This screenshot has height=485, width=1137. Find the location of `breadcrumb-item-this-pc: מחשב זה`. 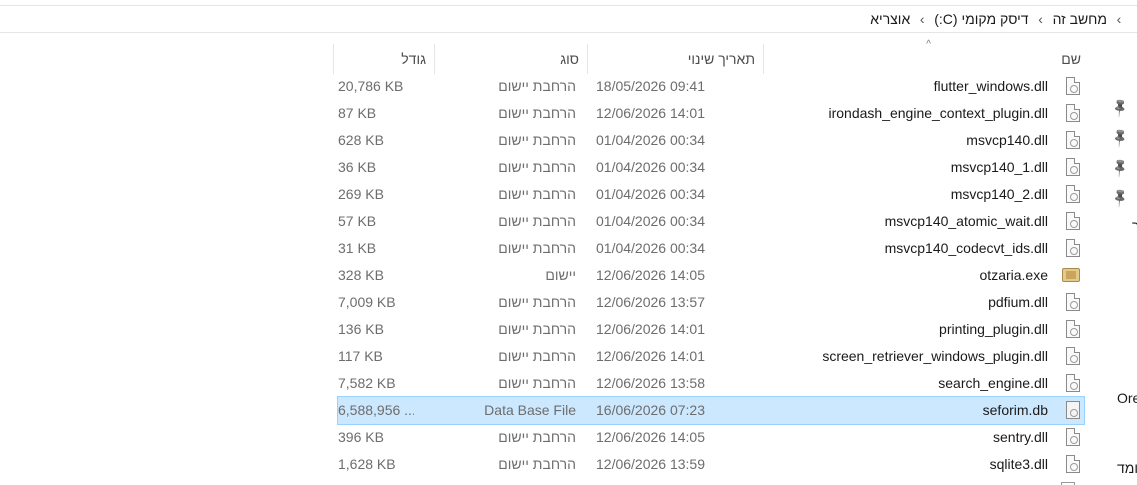

breadcrumb-item-this-pc: מחשב זה is located at coordinates (1080, 19).